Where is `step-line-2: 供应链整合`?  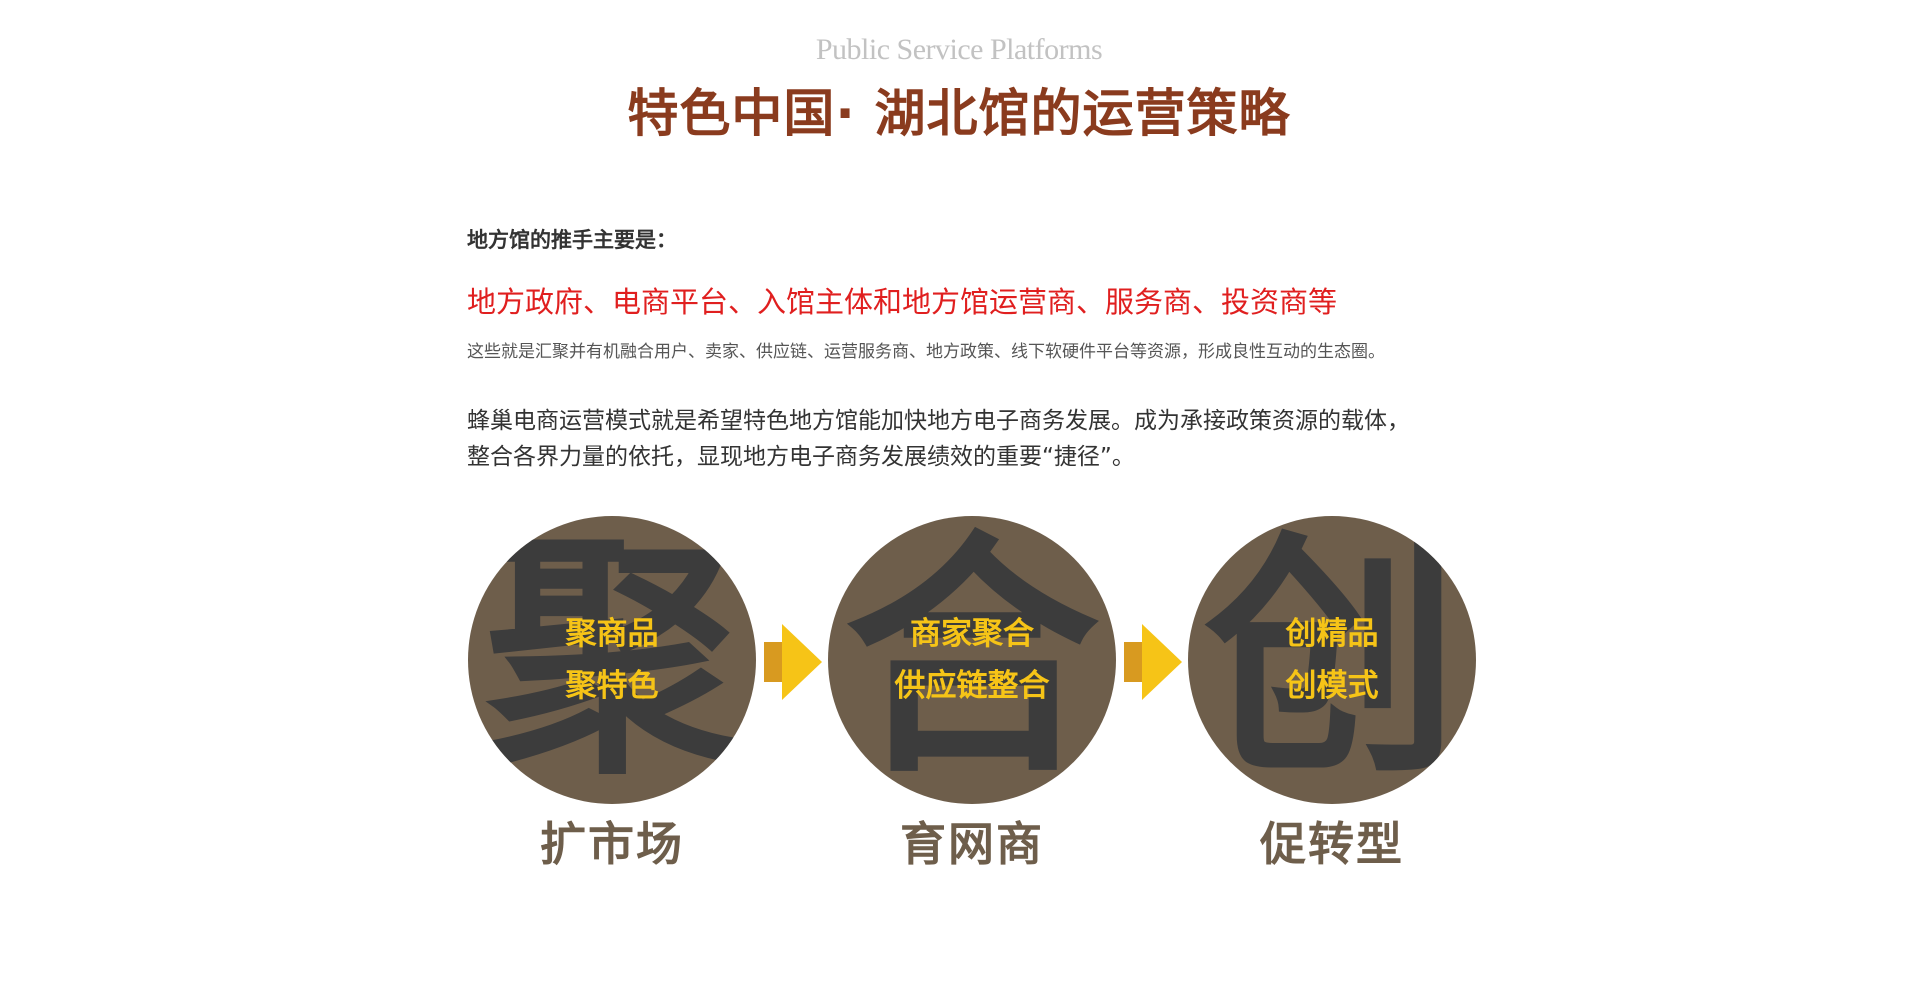
step-line-2: 供应链整合 is located at coordinates (972, 686).